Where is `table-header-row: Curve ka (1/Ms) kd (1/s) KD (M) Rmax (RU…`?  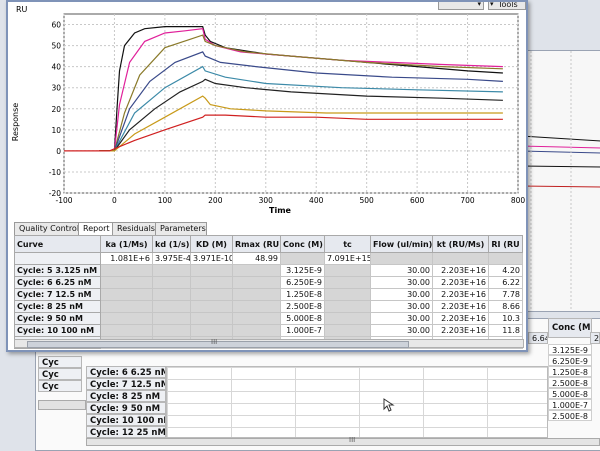 table-header-row: Curve ka (1/Ms) kd (1/s) KD (M) Rmax (RU… is located at coordinates (268, 244).